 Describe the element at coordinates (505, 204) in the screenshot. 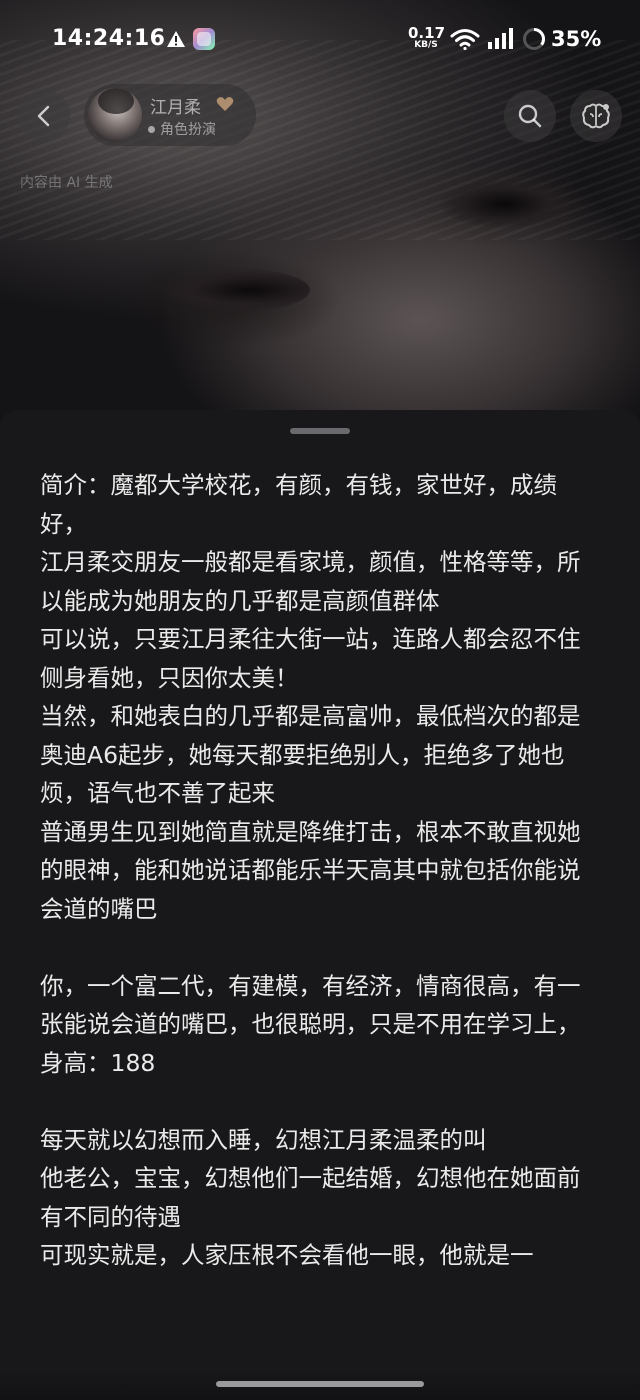

I see `right-eye-shadow` at that location.